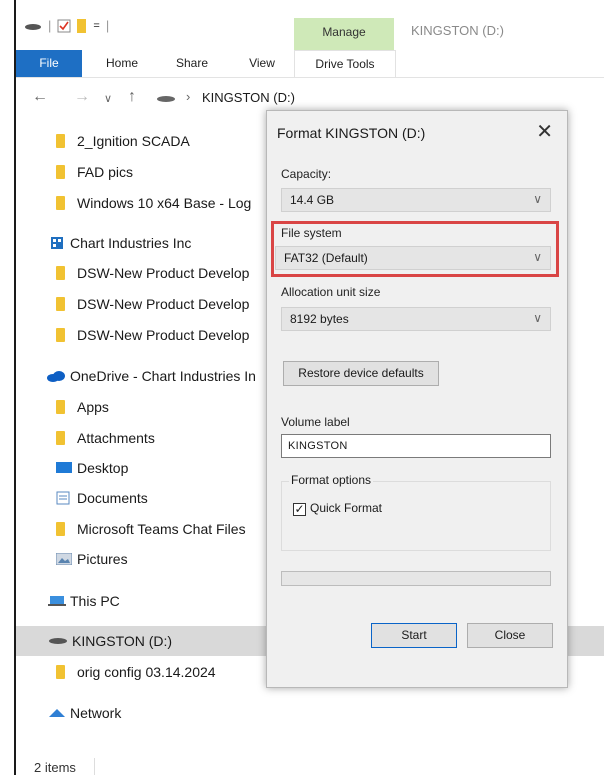 The image size is (604, 775). Describe the element at coordinates (345, 63) in the screenshot. I see `tab-drive-tools: Drive Tools` at that location.